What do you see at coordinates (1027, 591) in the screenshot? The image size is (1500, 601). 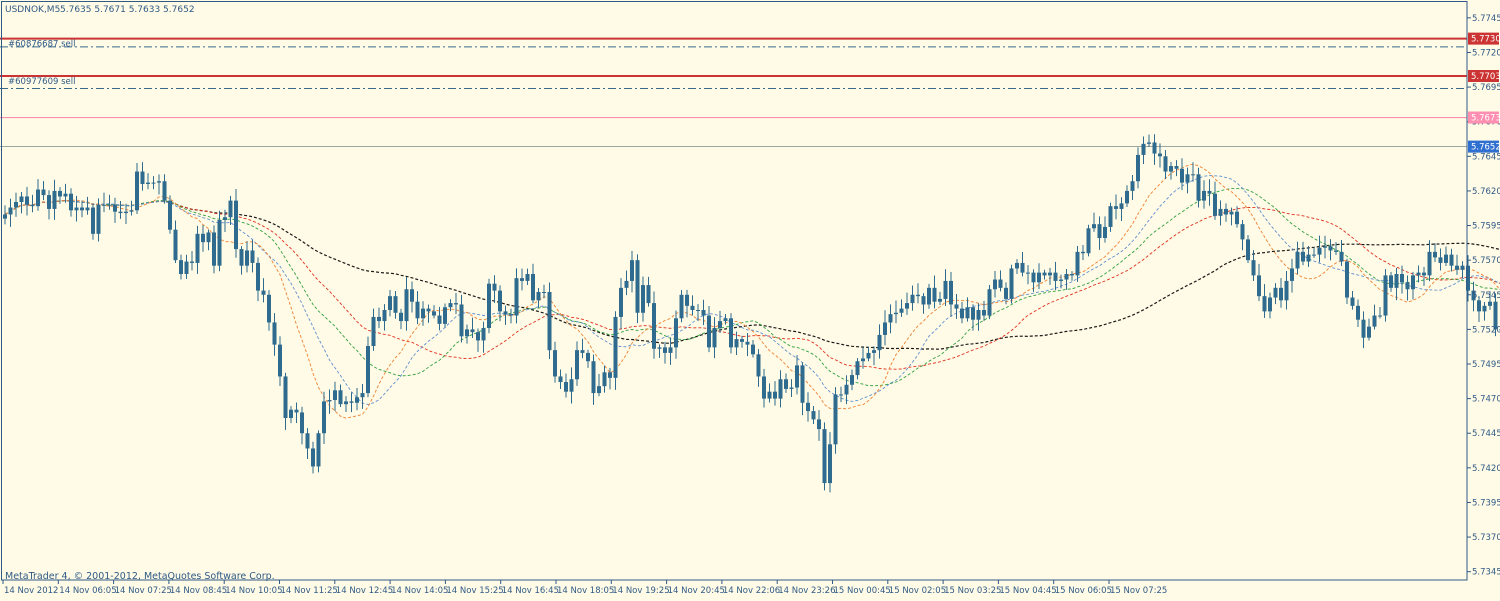 I see `time-tick-label: 15 Nov 04:45` at bounding box center [1027, 591].